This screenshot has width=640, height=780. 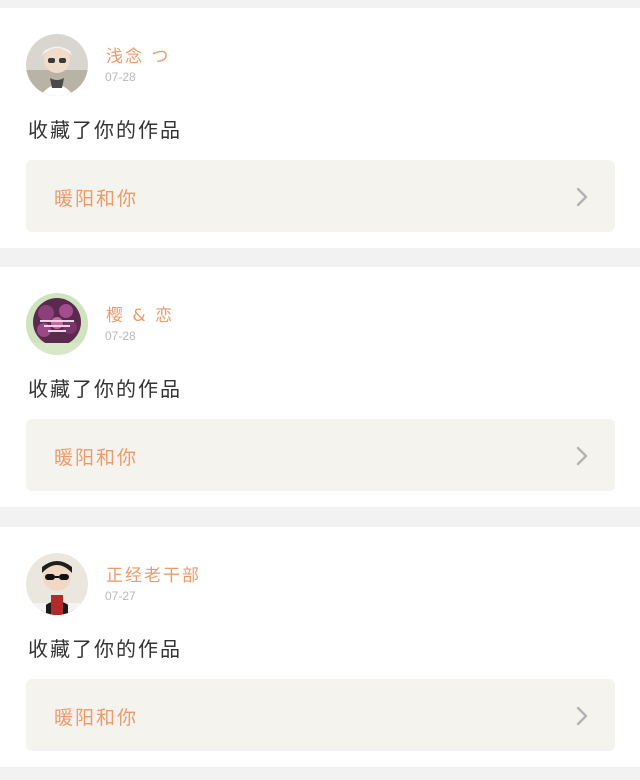 What do you see at coordinates (120, 596) in the screenshot?
I see `timestamp: 07-27` at bounding box center [120, 596].